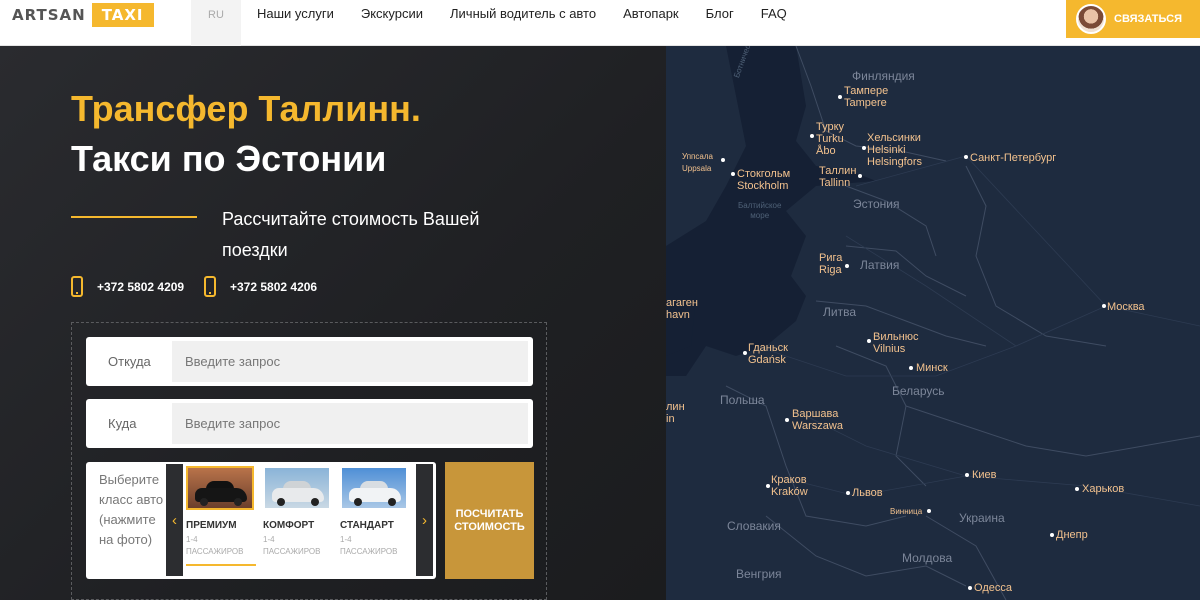 The width and height of the screenshot is (1200, 600). What do you see at coordinates (174, 520) in the screenshot?
I see `carousel-prev-button: ‹` at bounding box center [174, 520].